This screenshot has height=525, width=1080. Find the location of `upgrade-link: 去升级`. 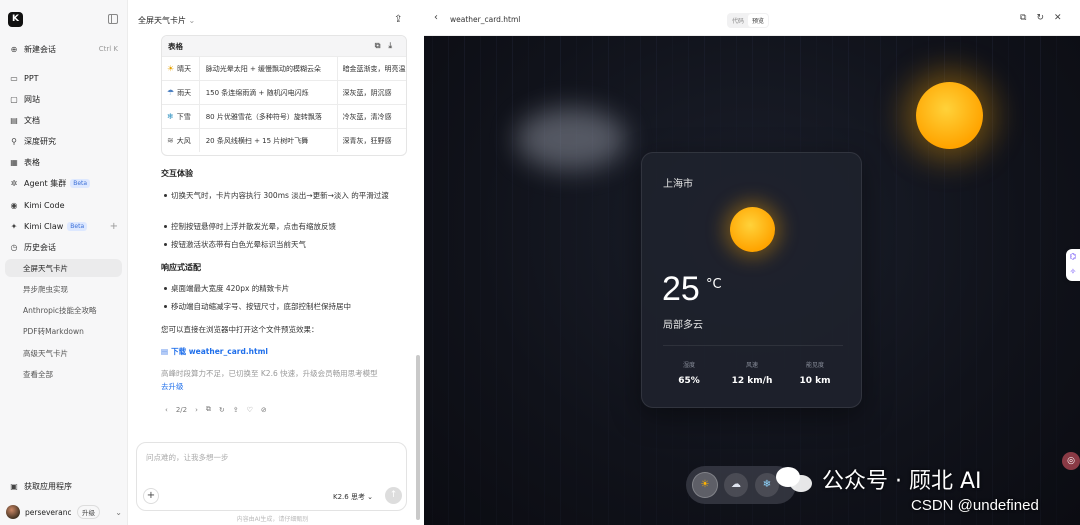

upgrade-link: 去升级 is located at coordinates (172, 386).